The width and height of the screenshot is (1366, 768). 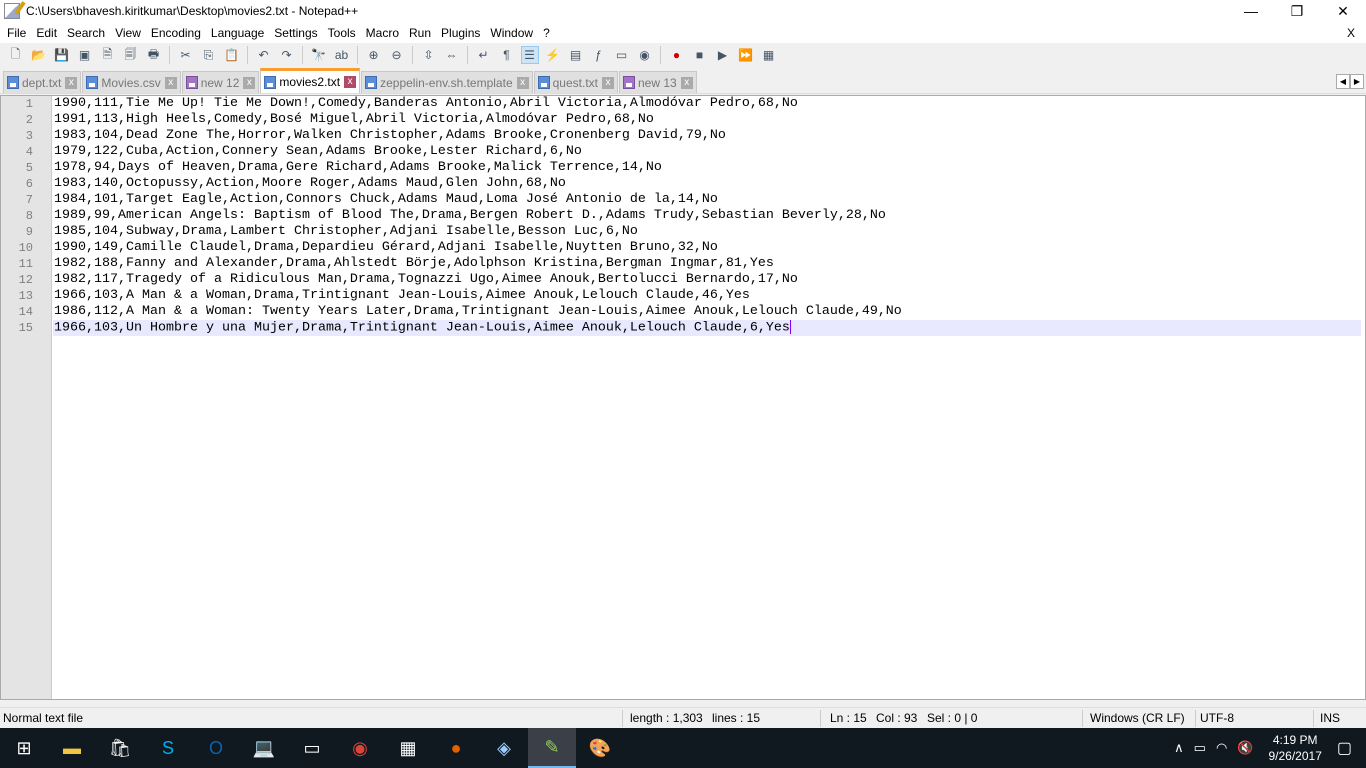 I want to click on run-macro-multiple-icon: ⏩, so click(x=746, y=55).